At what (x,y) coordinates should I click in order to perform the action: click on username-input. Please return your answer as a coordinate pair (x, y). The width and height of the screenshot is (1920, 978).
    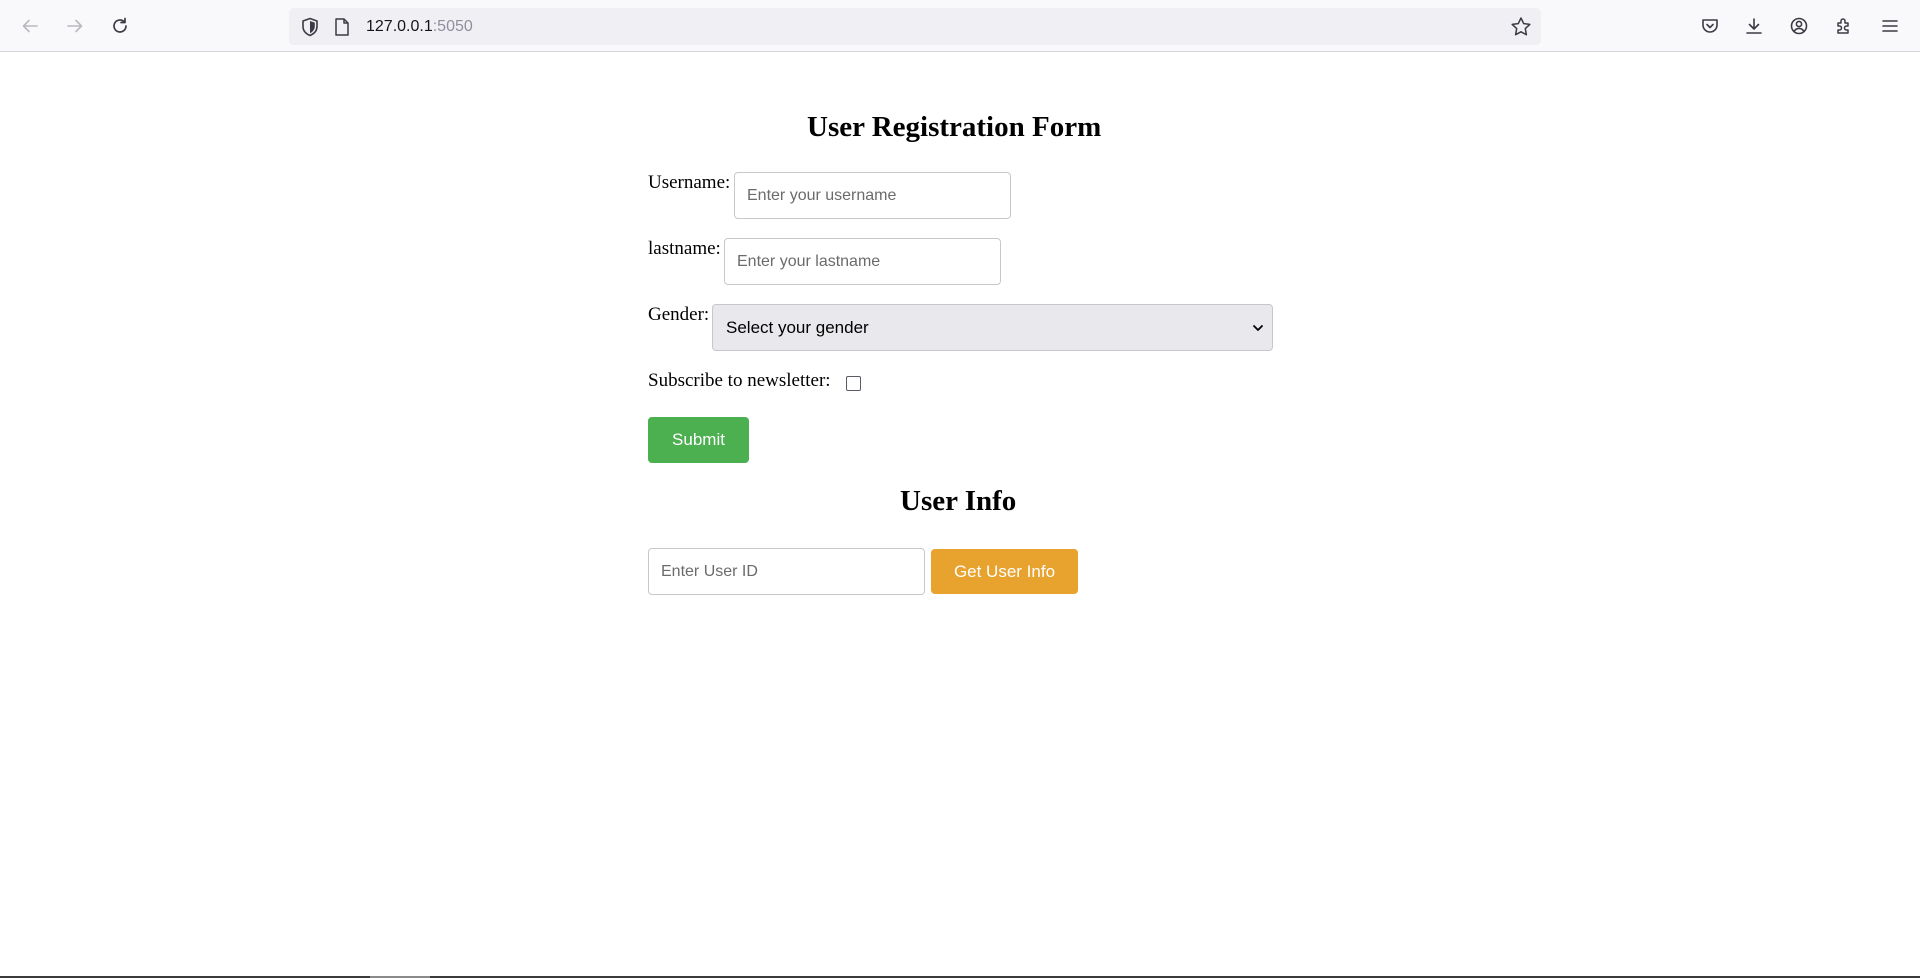
    Looking at the image, I should click on (872, 195).